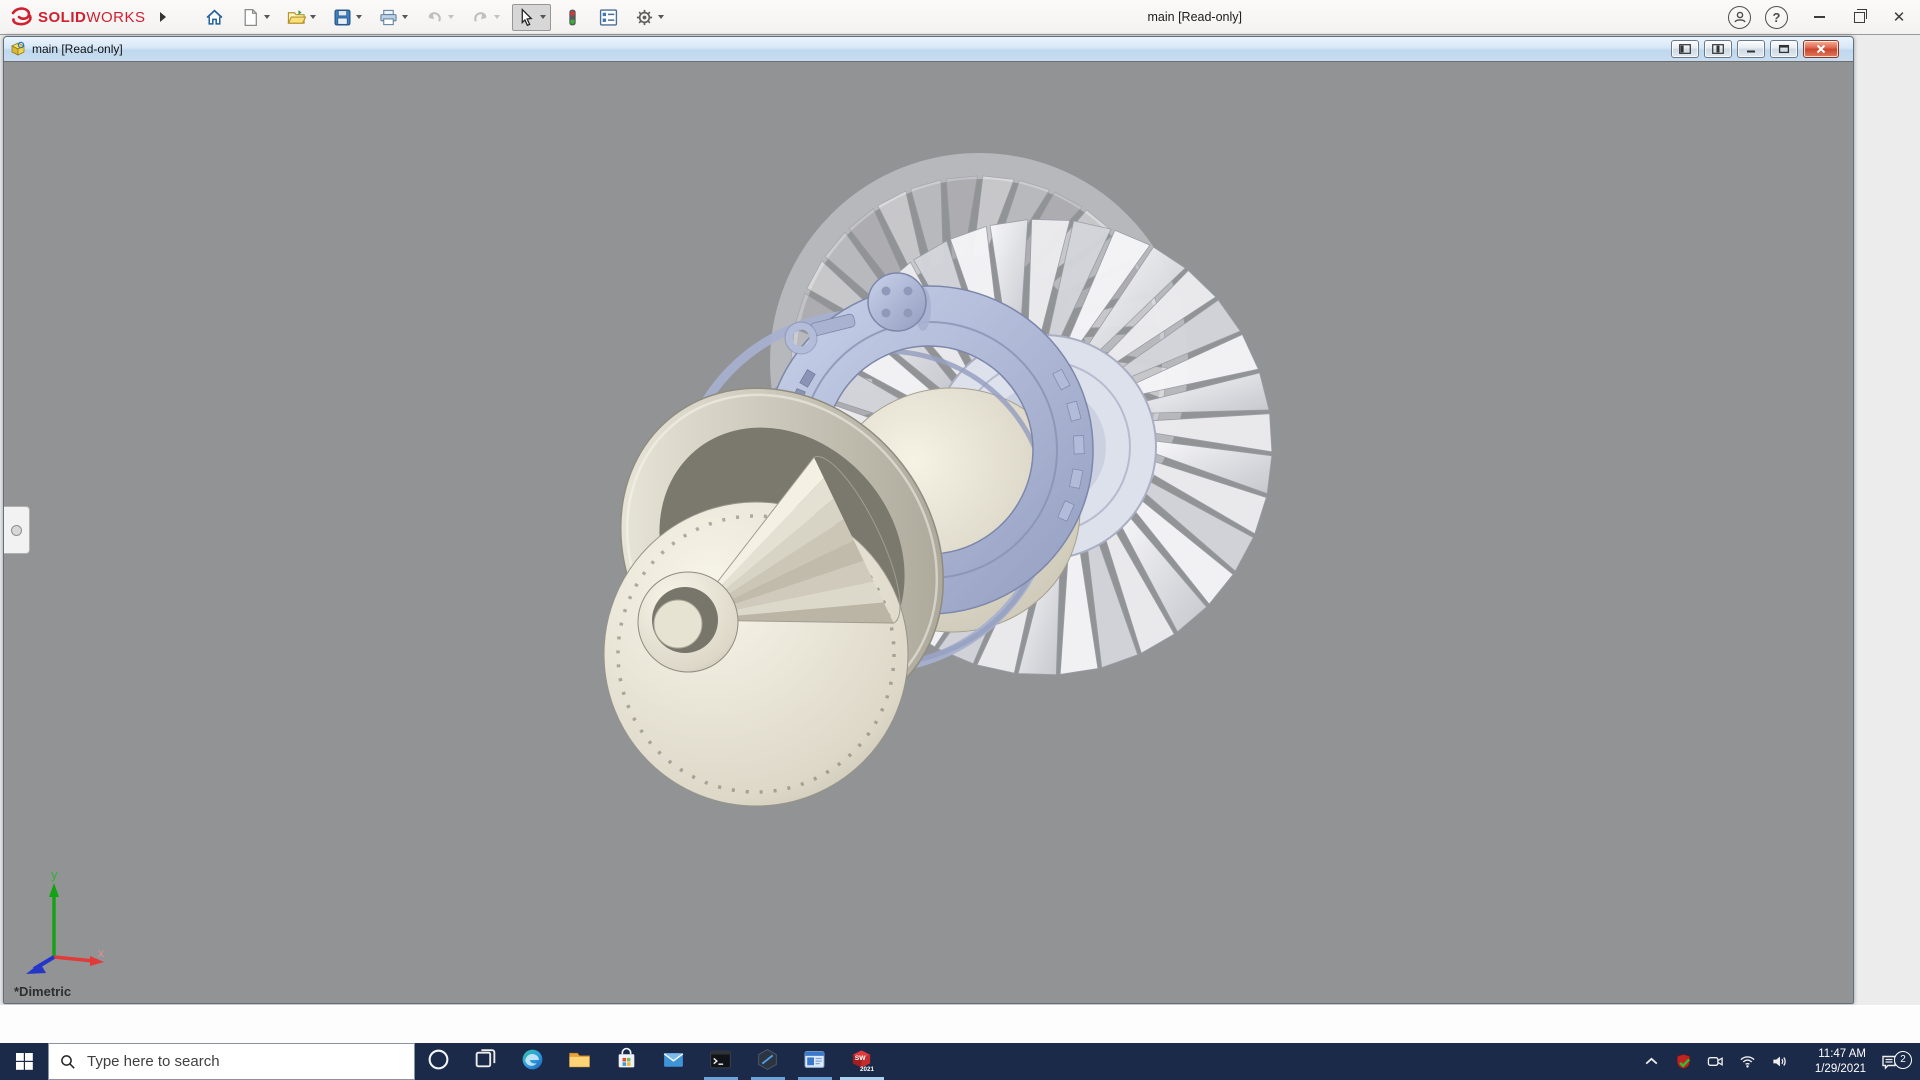  Describe the element at coordinates (54, 874) in the screenshot. I see `triad-y-label: y` at that location.